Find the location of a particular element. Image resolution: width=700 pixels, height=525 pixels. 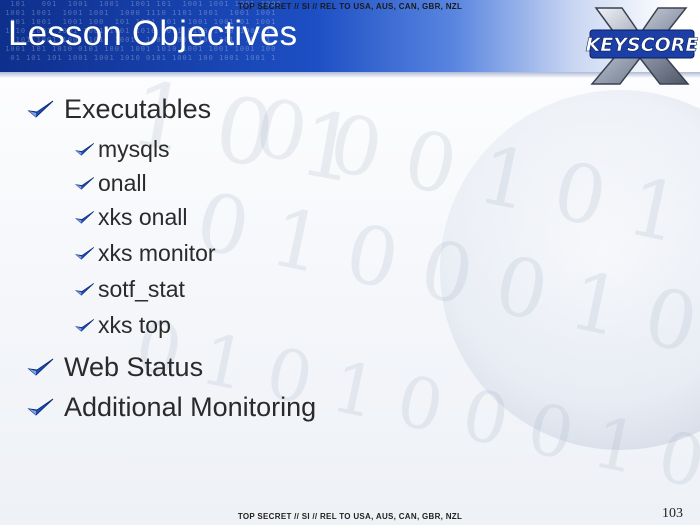

bullet-label: onall is located at coordinates (122, 183).